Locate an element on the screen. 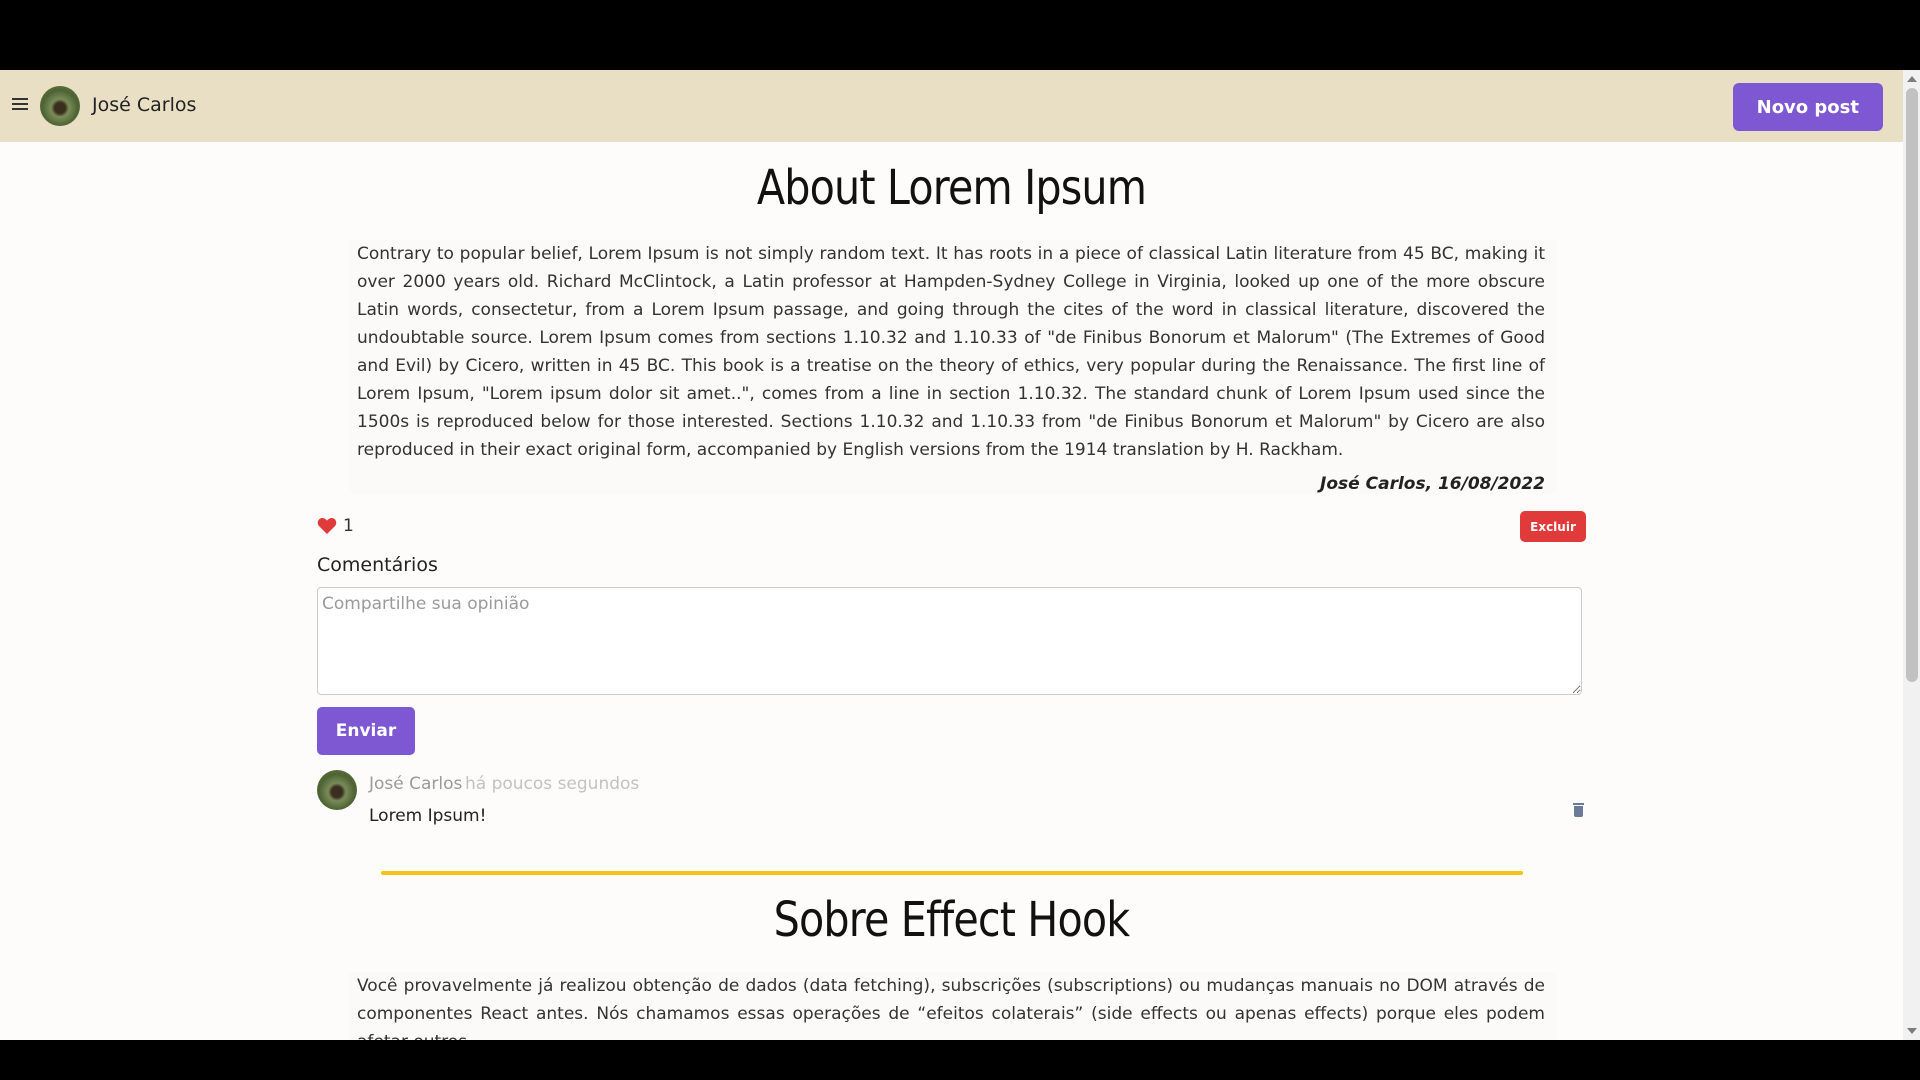  comment-timestamp: há poucos segundos is located at coordinates (552, 784).